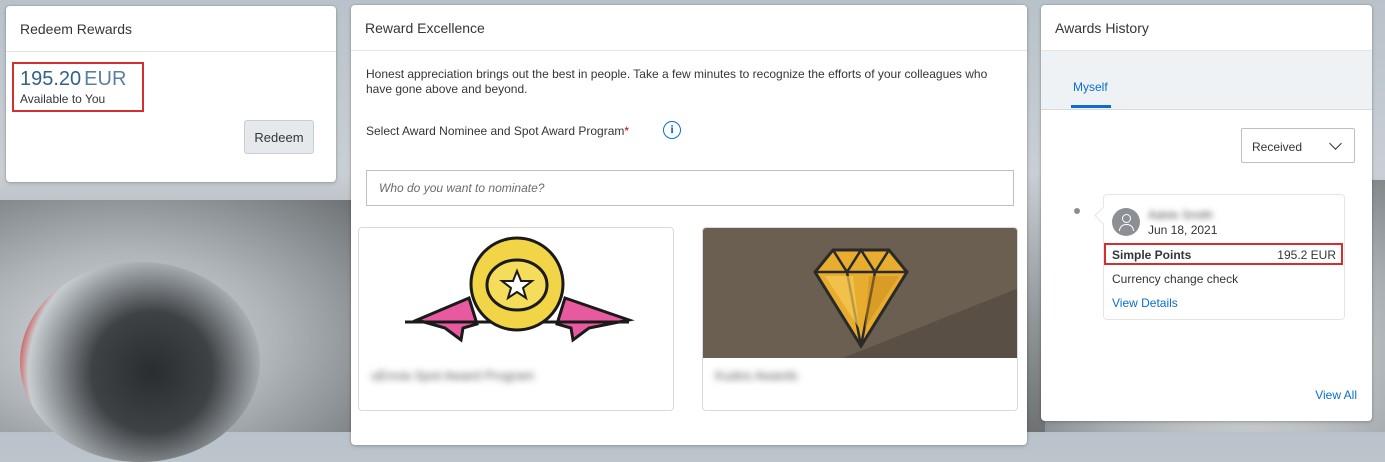 The height and width of the screenshot is (462, 1385). Describe the element at coordinates (1091, 106) in the screenshot. I see `active-tab-indicator` at that location.